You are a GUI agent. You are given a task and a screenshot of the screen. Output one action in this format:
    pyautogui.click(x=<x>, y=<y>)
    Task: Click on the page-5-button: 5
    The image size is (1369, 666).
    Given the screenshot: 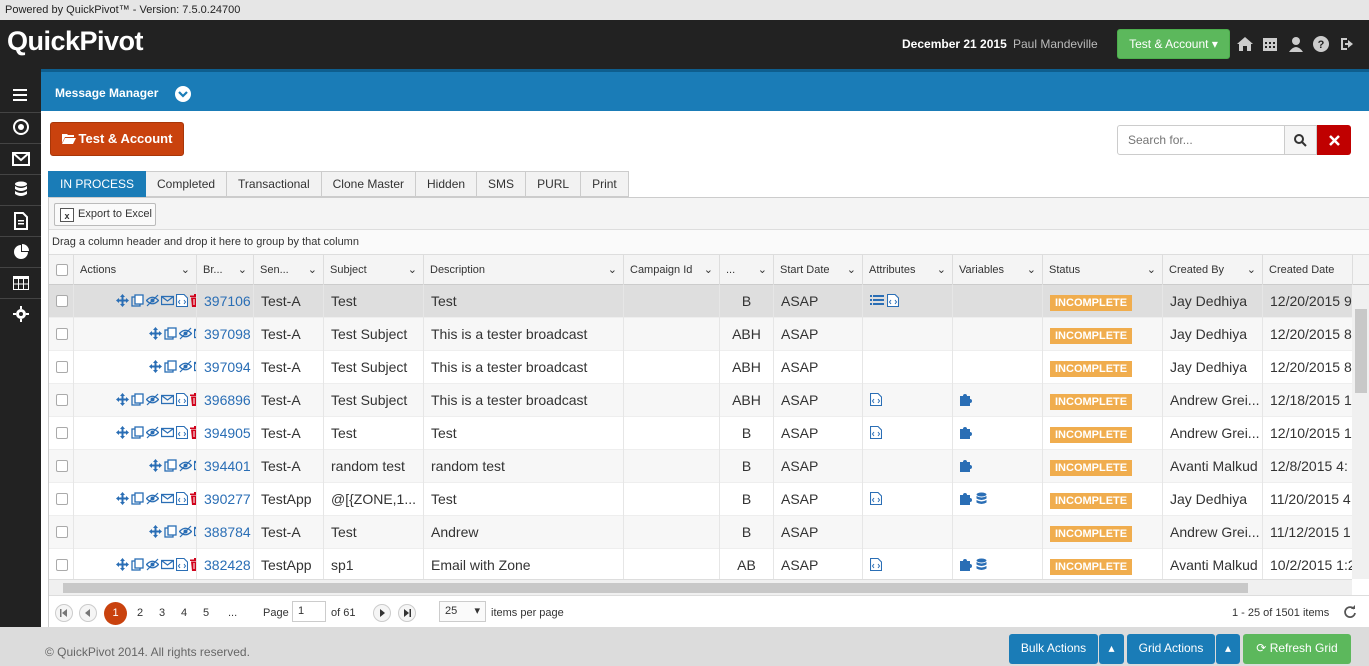 What is the action you would take?
    pyautogui.click(x=206, y=613)
    